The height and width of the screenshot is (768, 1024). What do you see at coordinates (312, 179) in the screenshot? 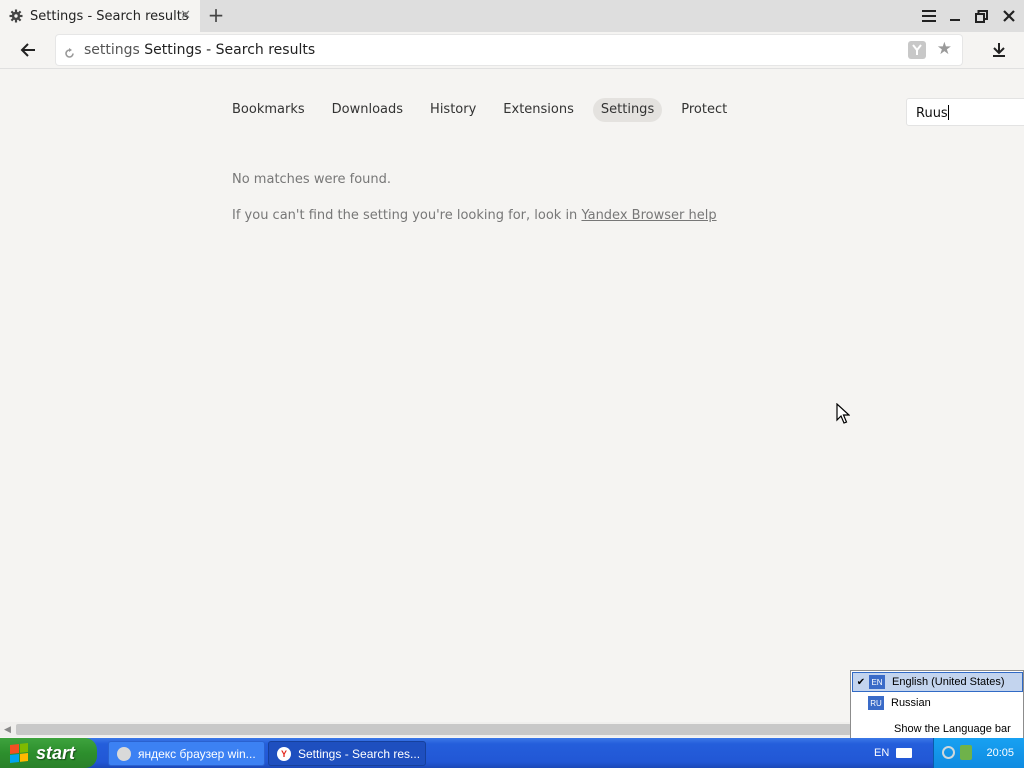
I see `no-matches-text: No matches were found.` at bounding box center [312, 179].